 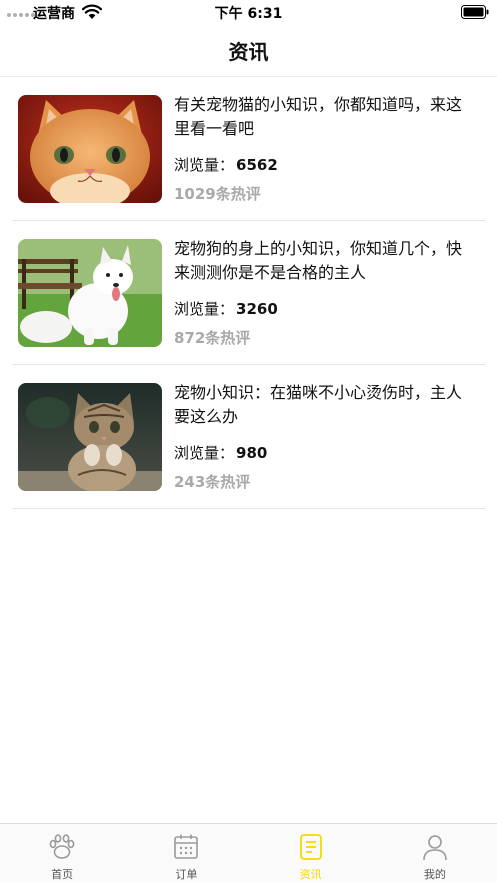 I want to click on article-thumbnail-orange-kitten, so click(x=90, y=149).